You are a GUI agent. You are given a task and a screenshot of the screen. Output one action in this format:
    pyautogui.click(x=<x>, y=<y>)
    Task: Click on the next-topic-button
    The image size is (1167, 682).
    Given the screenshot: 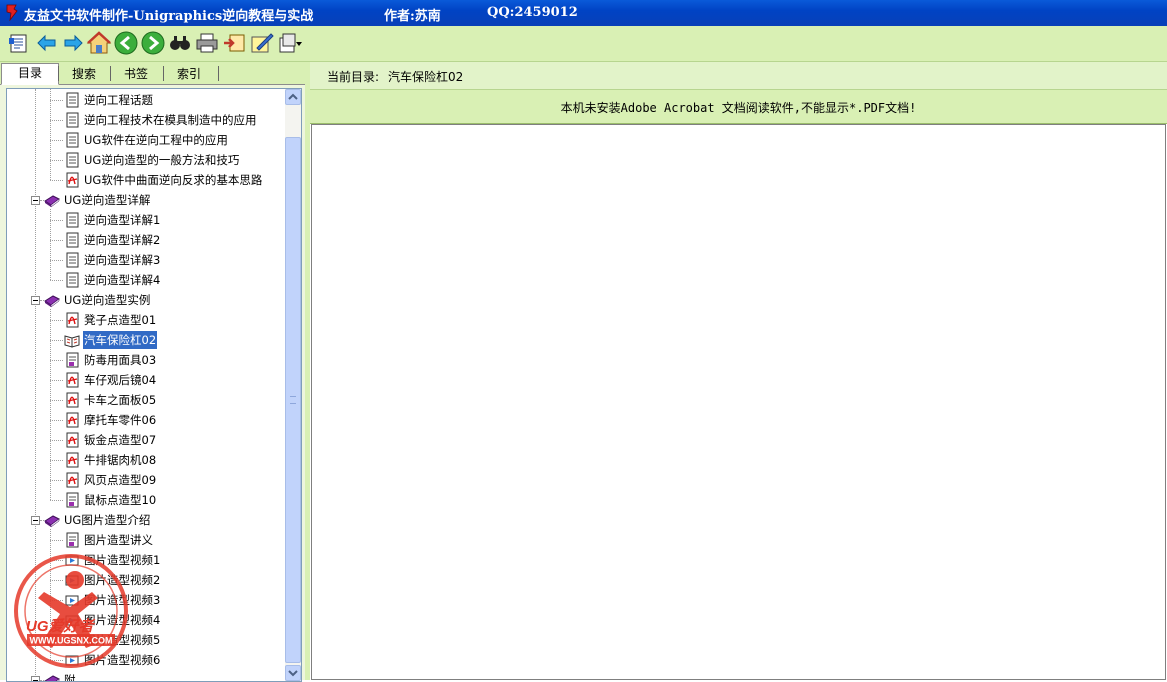 What is the action you would take?
    pyautogui.click(x=153, y=43)
    